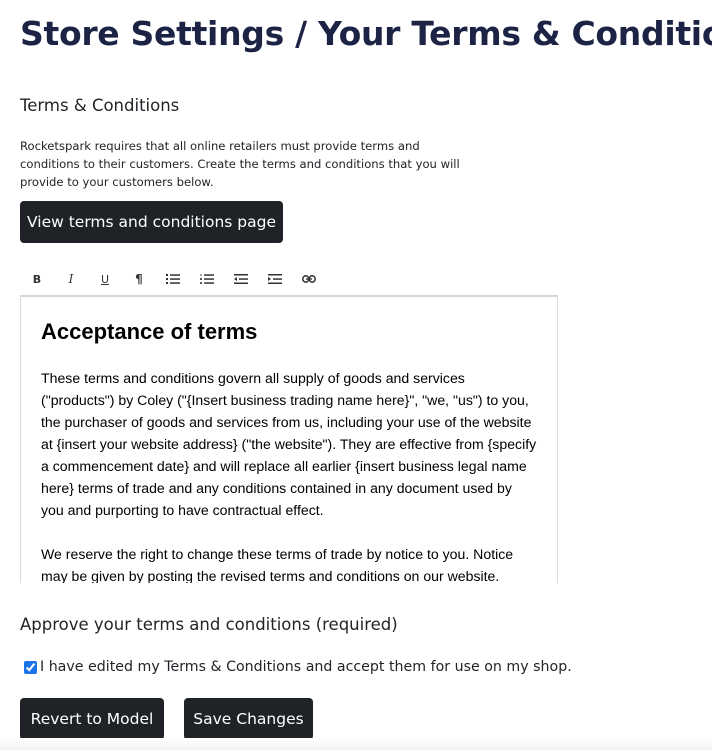 The image size is (712, 750). I want to click on link-button, so click(309, 279).